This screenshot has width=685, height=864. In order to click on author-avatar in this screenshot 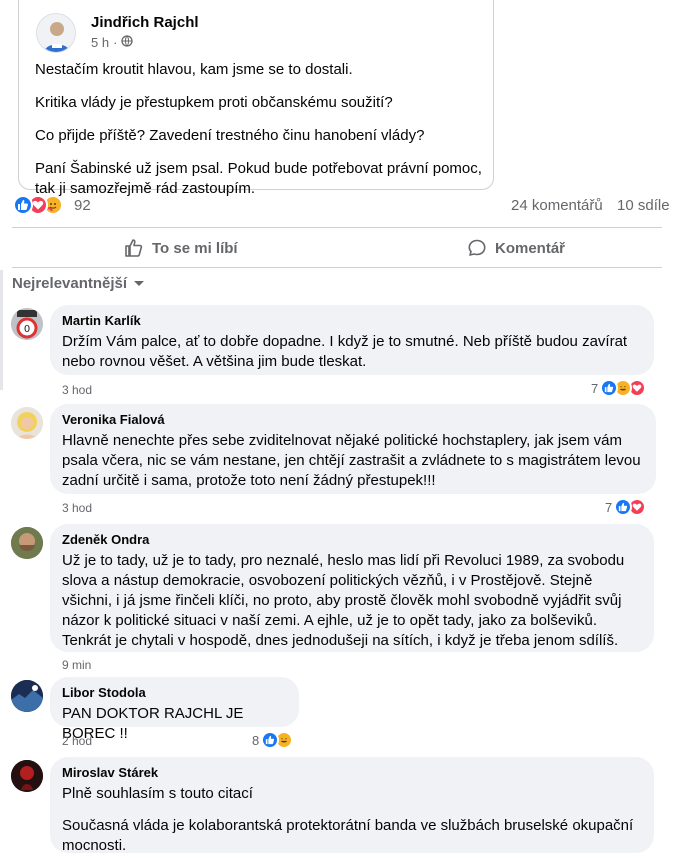, I will do `click(56, 33)`.